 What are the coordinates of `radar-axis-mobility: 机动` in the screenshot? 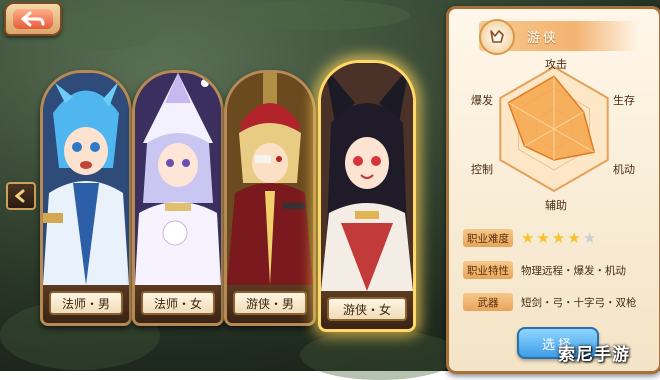 It's located at (624, 169).